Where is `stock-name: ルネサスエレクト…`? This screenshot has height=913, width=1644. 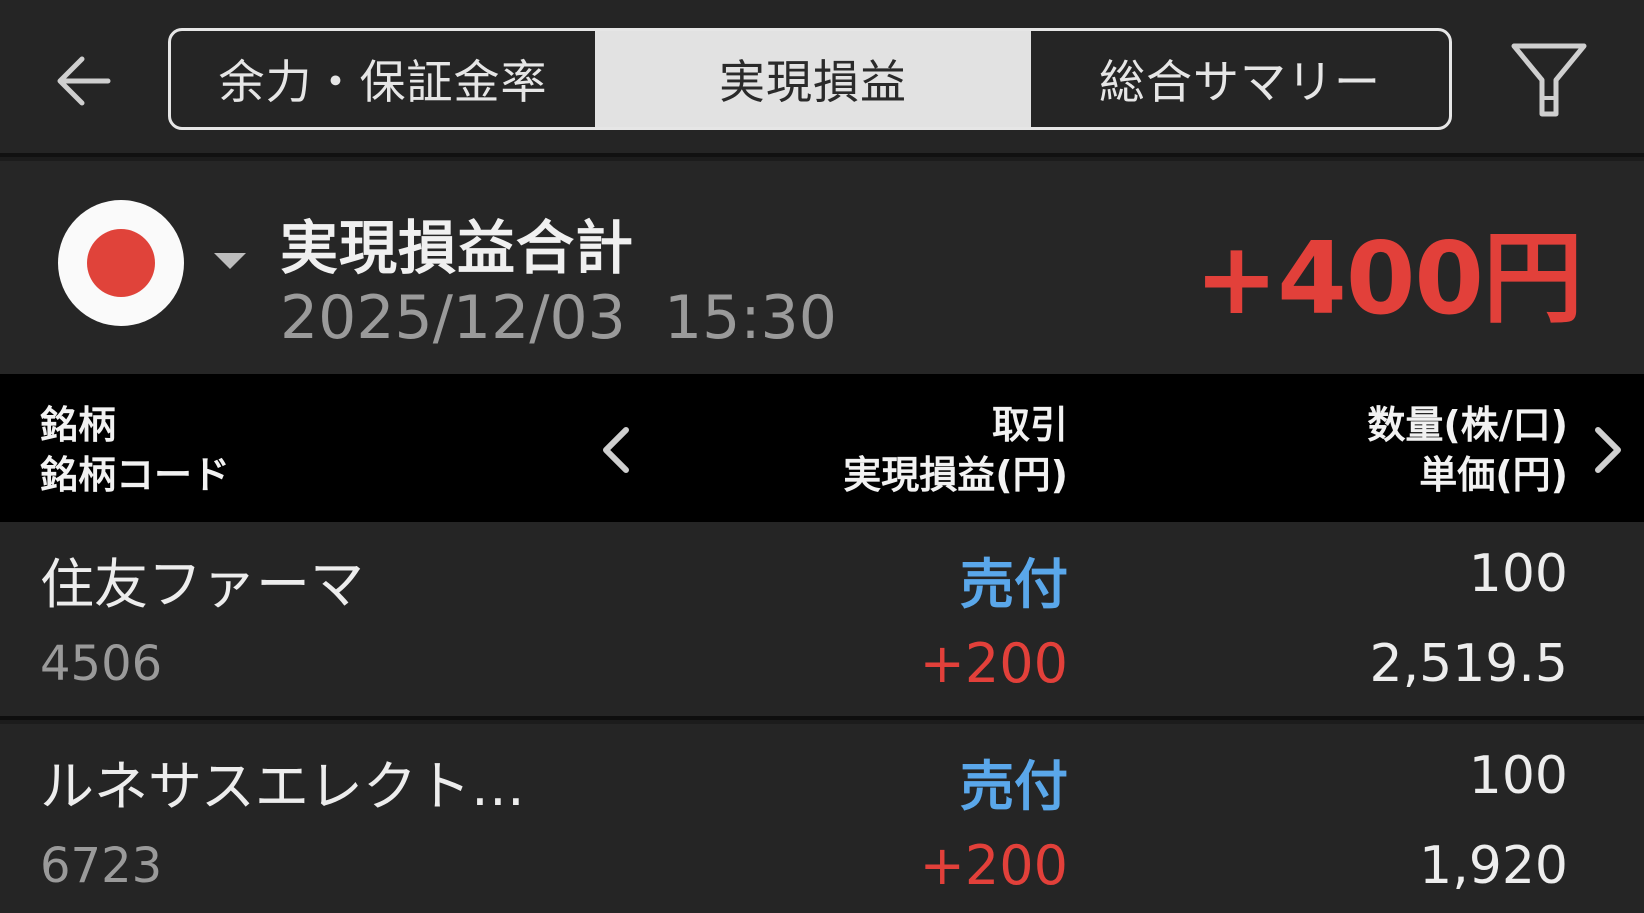
stock-name: ルネサスエレクト… is located at coordinates (282, 786).